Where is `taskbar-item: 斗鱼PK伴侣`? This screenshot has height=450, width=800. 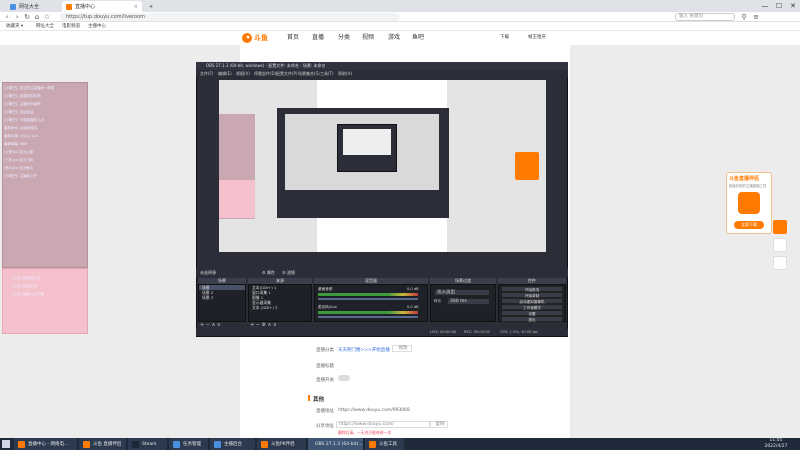
taskbar-item: 斗鱼PK伴侣 is located at coordinates (282, 444).